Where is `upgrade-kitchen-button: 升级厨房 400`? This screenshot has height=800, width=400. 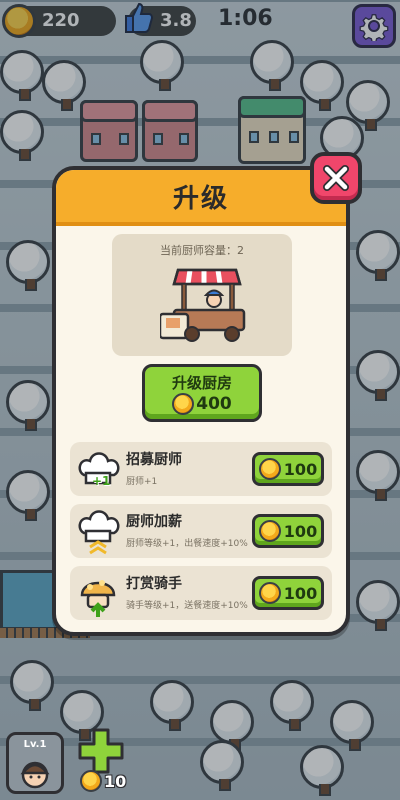
upgrade-kitchen-button: 升级厨房 400 is located at coordinates (202, 393).